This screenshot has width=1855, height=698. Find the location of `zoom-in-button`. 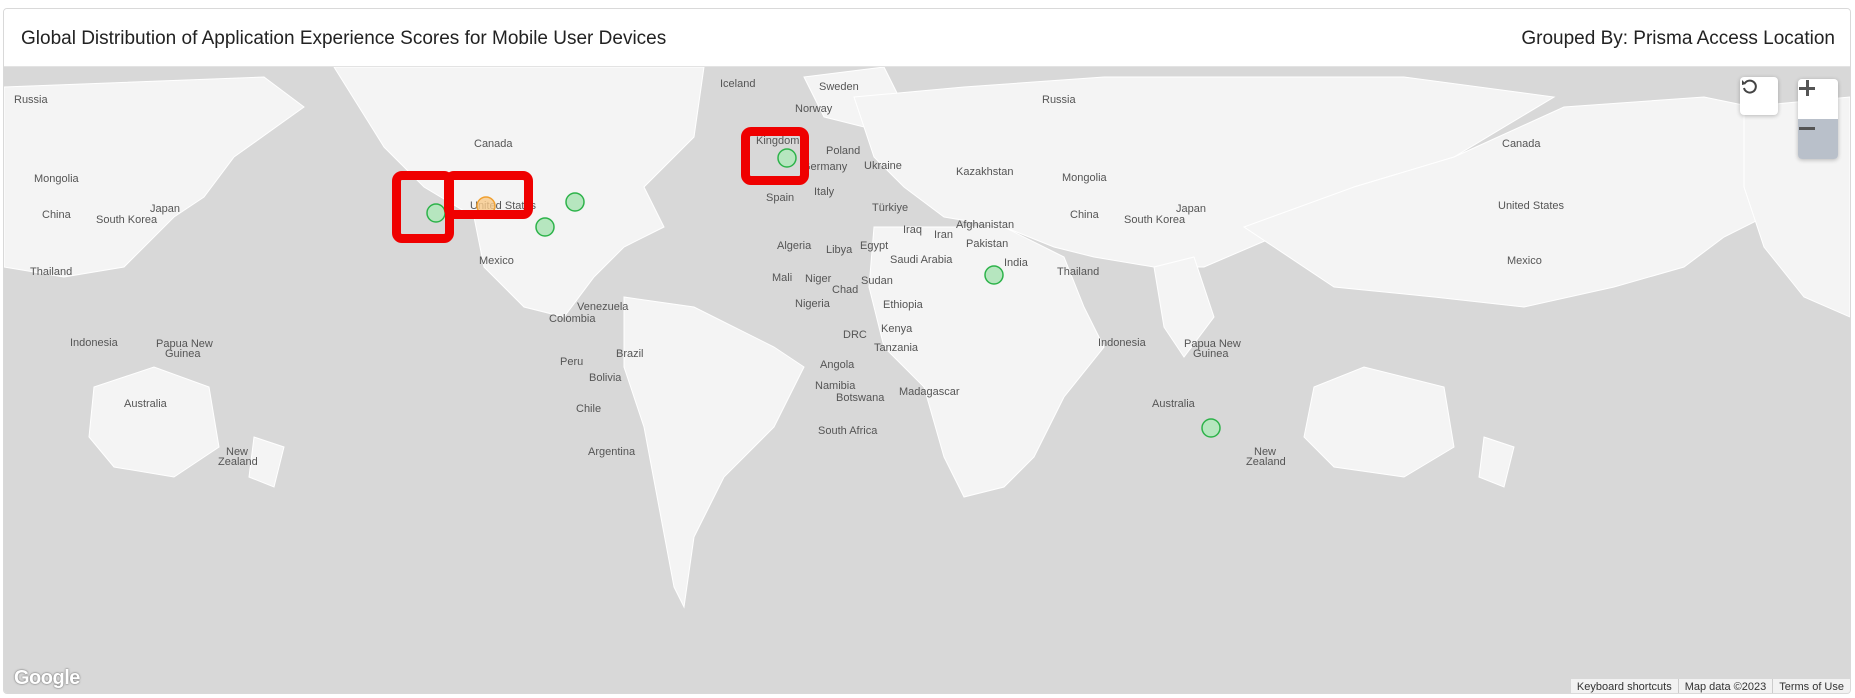

zoom-in-button is located at coordinates (1818, 99).